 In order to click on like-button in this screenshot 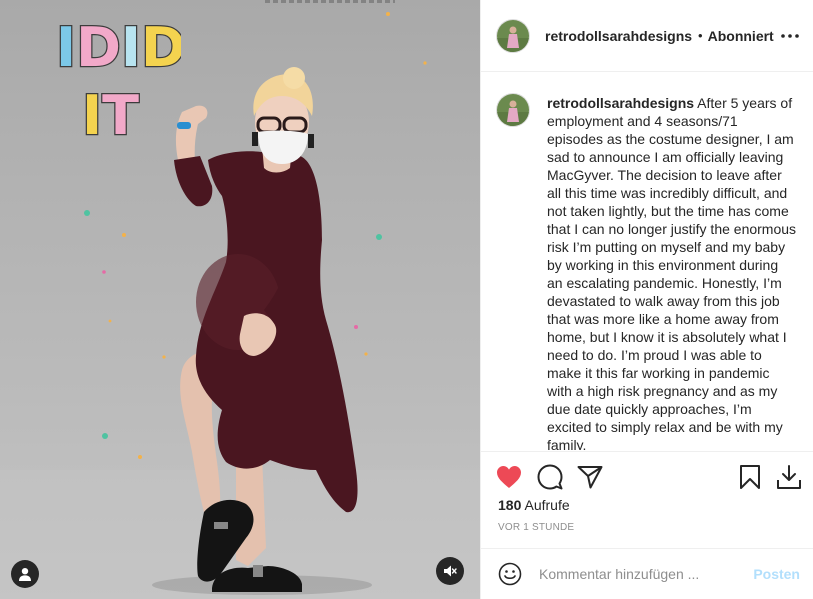, I will do `click(509, 477)`.